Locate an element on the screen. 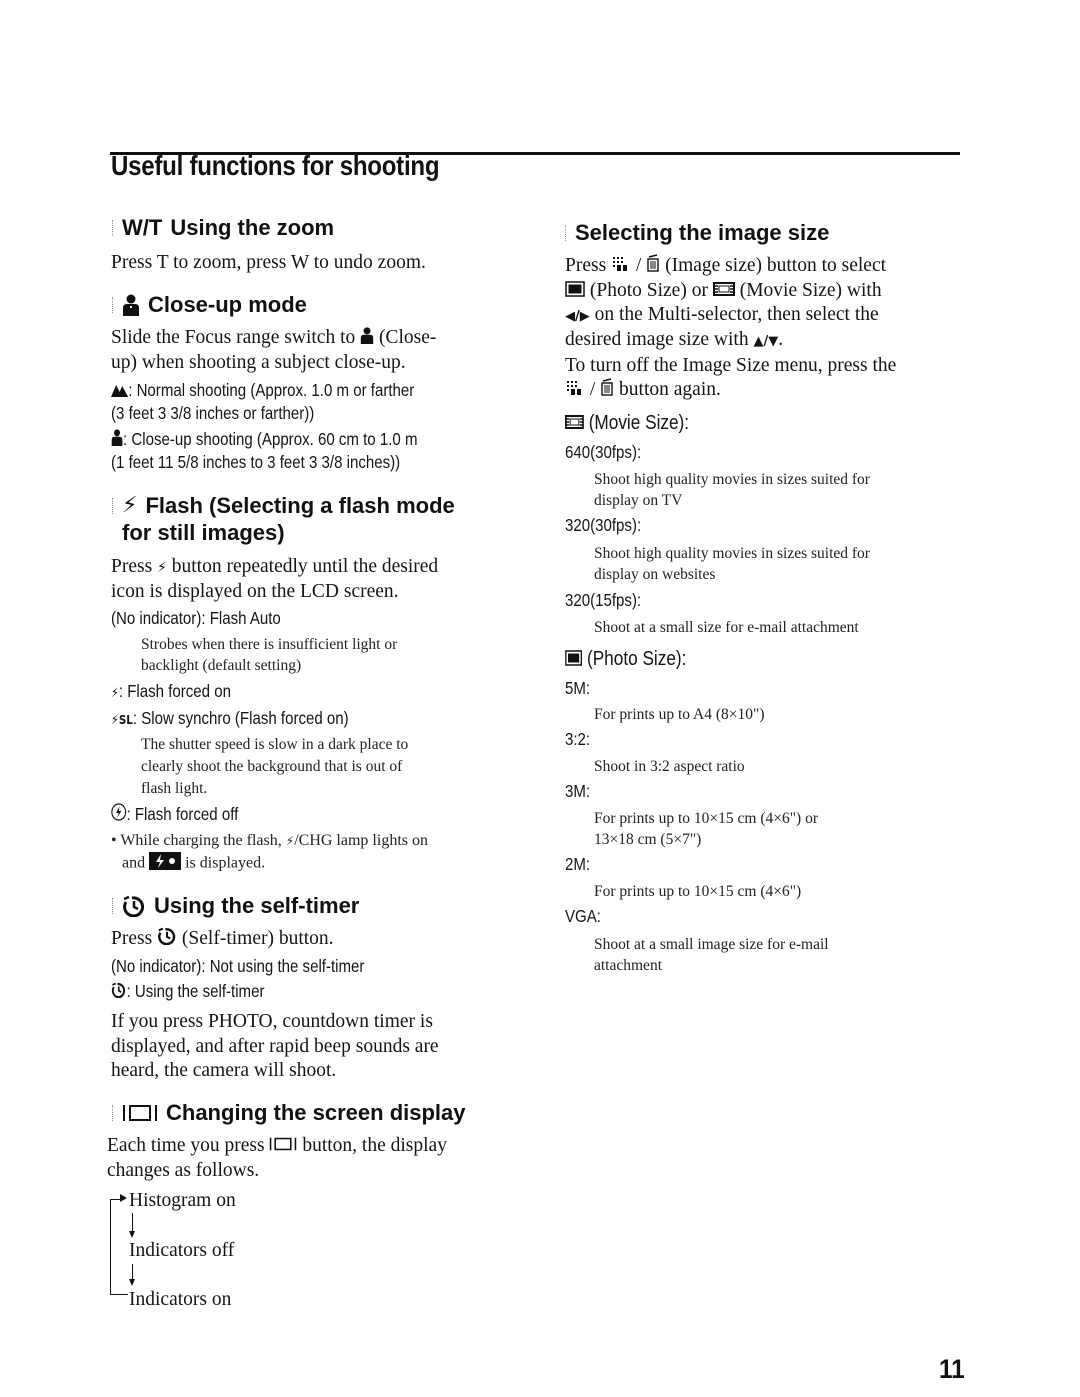 The width and height of the screenshot is (1080, 1397). heading-zoom: W/T Using the zoom is located at coordinates (223, 227).